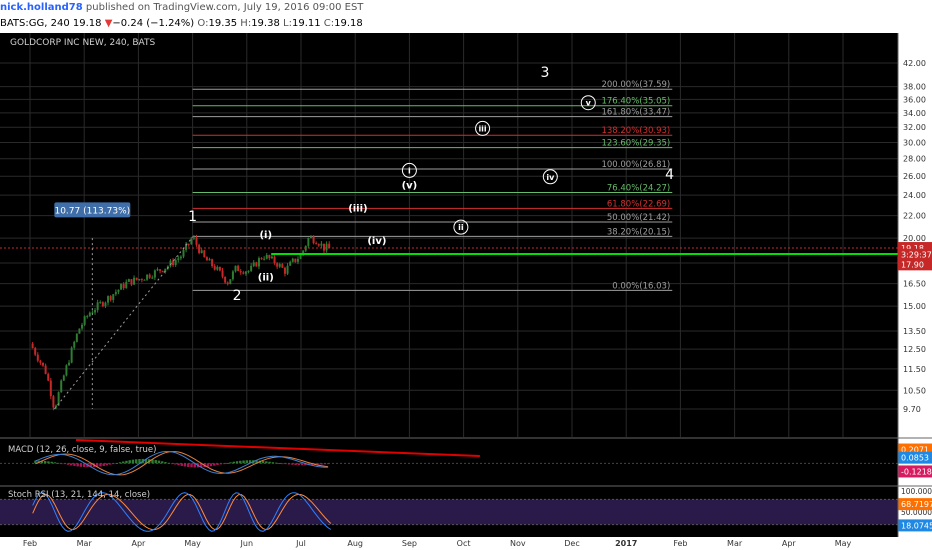 This screenshot has height=550, width=932. I want to click on price-tick-label: 9.70, so click(912, 409).